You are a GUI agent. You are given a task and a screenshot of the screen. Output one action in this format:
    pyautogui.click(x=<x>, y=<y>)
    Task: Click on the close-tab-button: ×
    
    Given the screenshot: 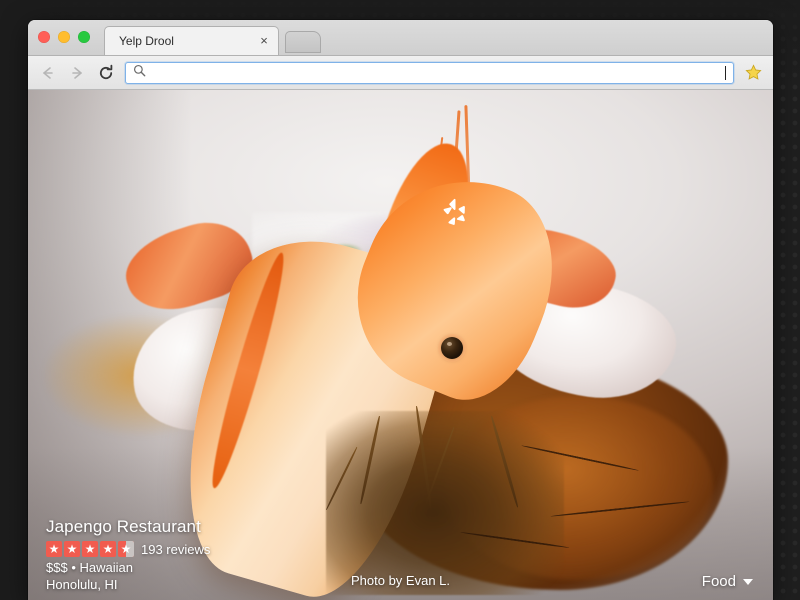 What is the action you would take?
    pyautogui.click(x=264, y=41)
    